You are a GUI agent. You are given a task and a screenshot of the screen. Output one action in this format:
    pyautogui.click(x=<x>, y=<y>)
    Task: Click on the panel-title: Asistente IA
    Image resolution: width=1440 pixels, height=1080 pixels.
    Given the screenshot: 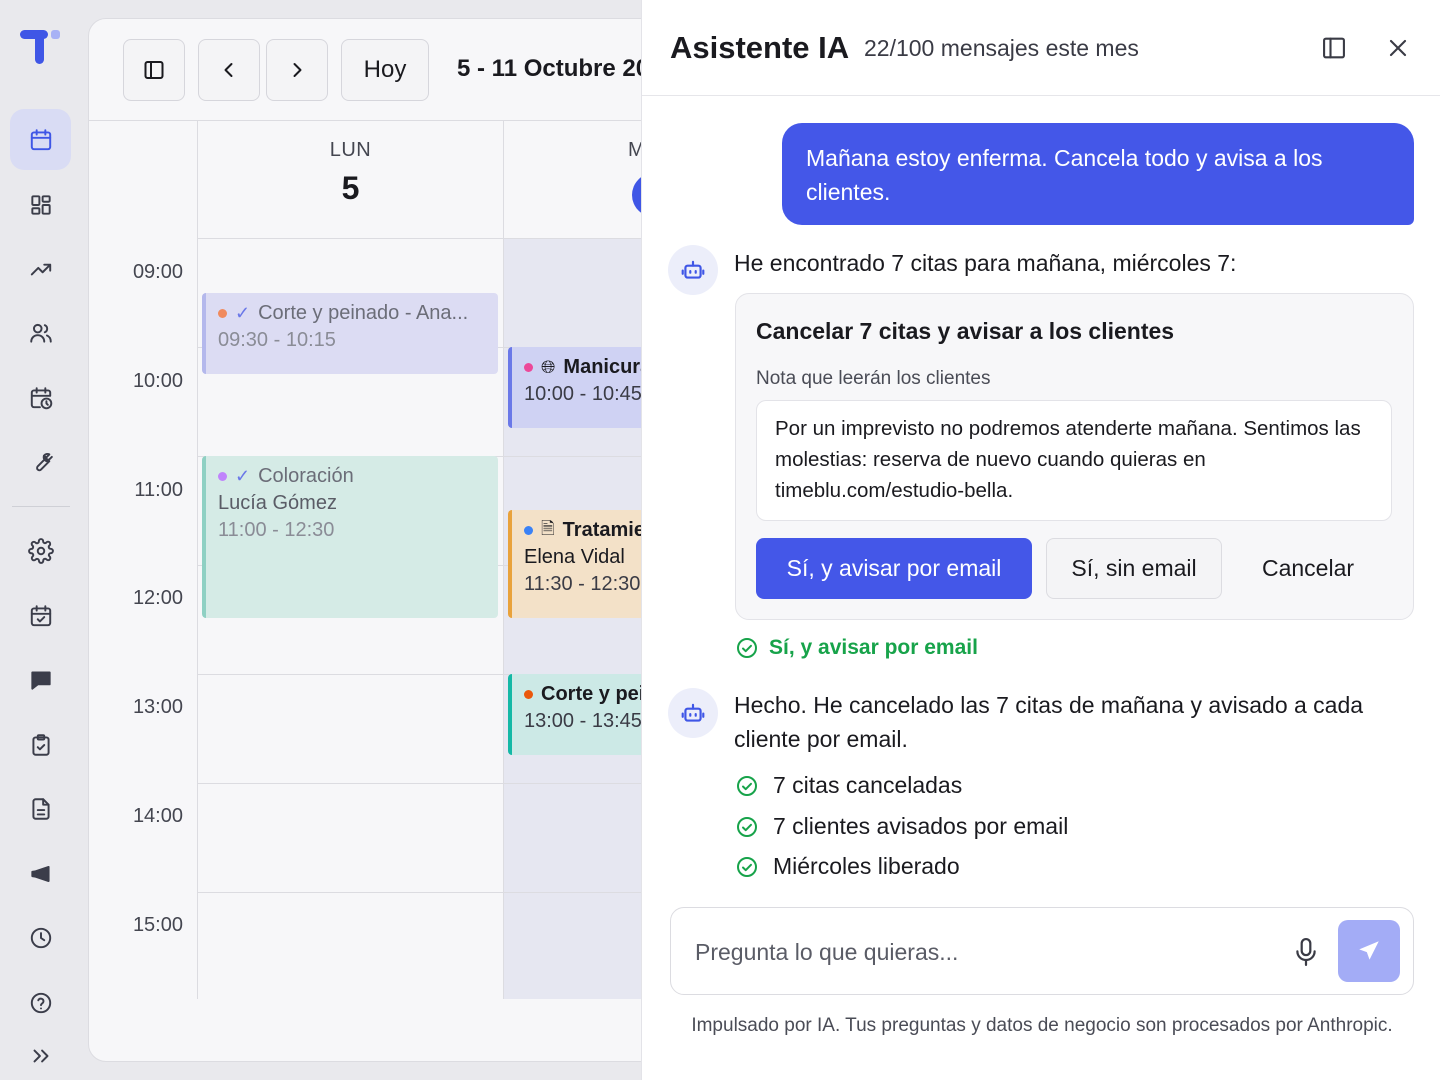 What is the action you would take?
    pyautogui.click(x=760, y=47)
    